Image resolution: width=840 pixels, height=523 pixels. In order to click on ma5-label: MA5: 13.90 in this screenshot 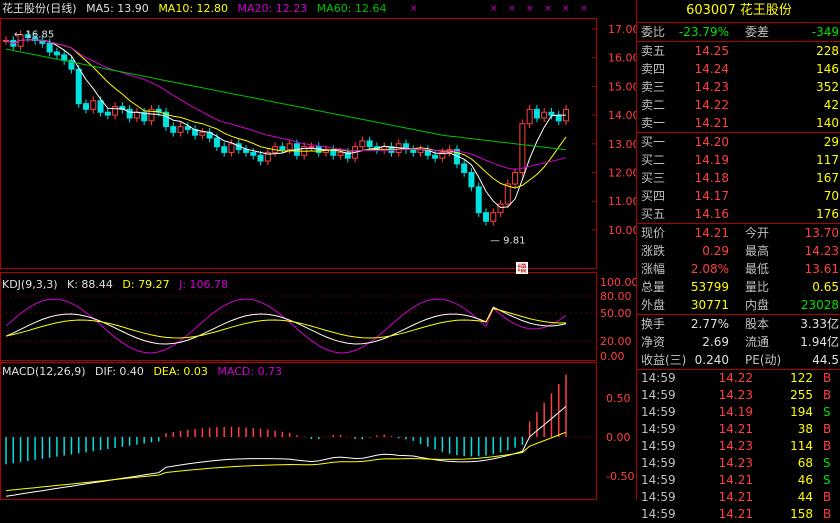, I will do `click(117, 8)`.